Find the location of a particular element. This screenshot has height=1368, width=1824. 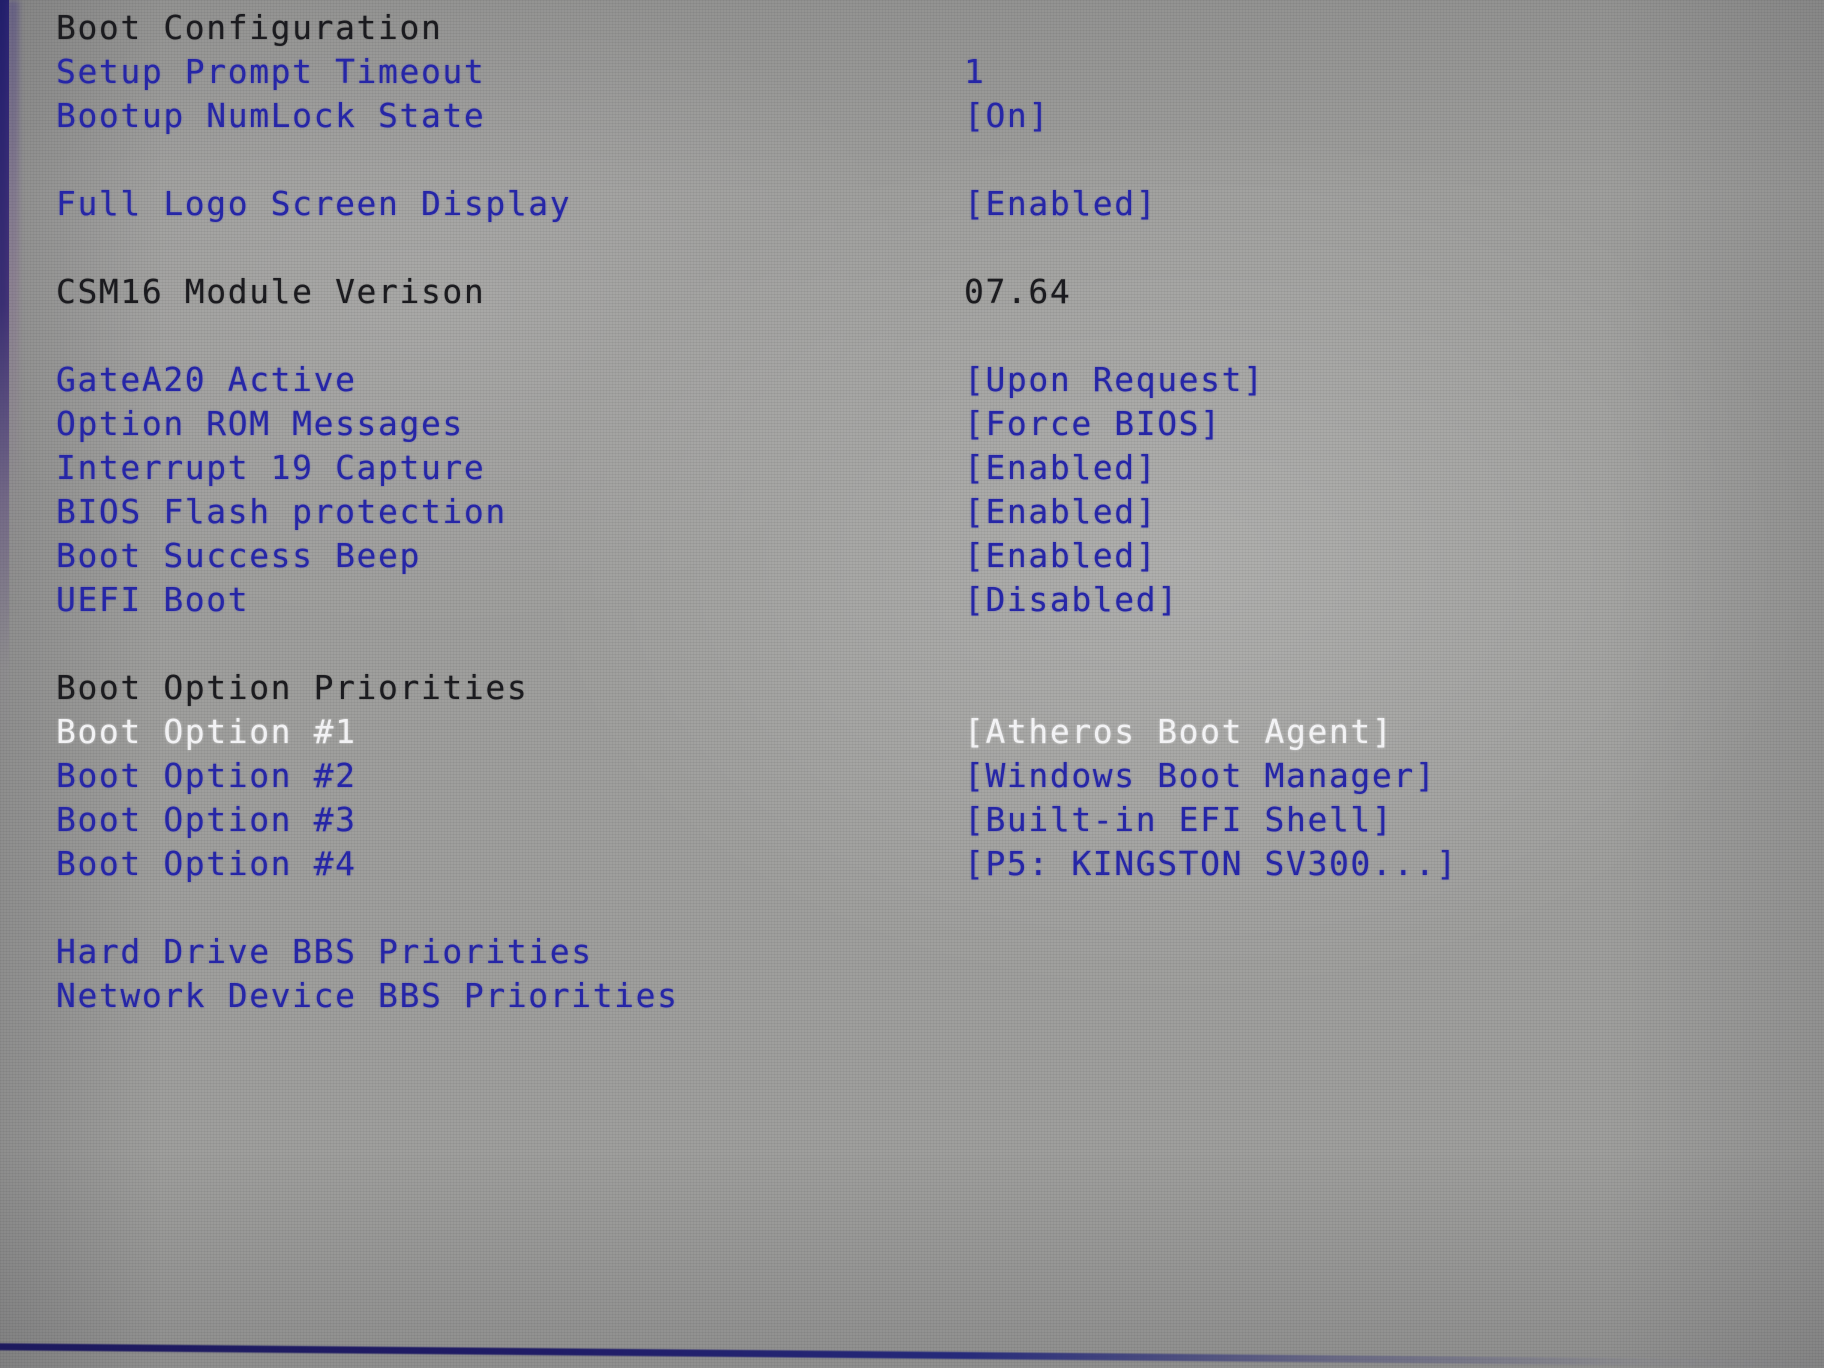

menu-item-label: Hard Drive BBS Priorities is located at coordinates (324, 951).